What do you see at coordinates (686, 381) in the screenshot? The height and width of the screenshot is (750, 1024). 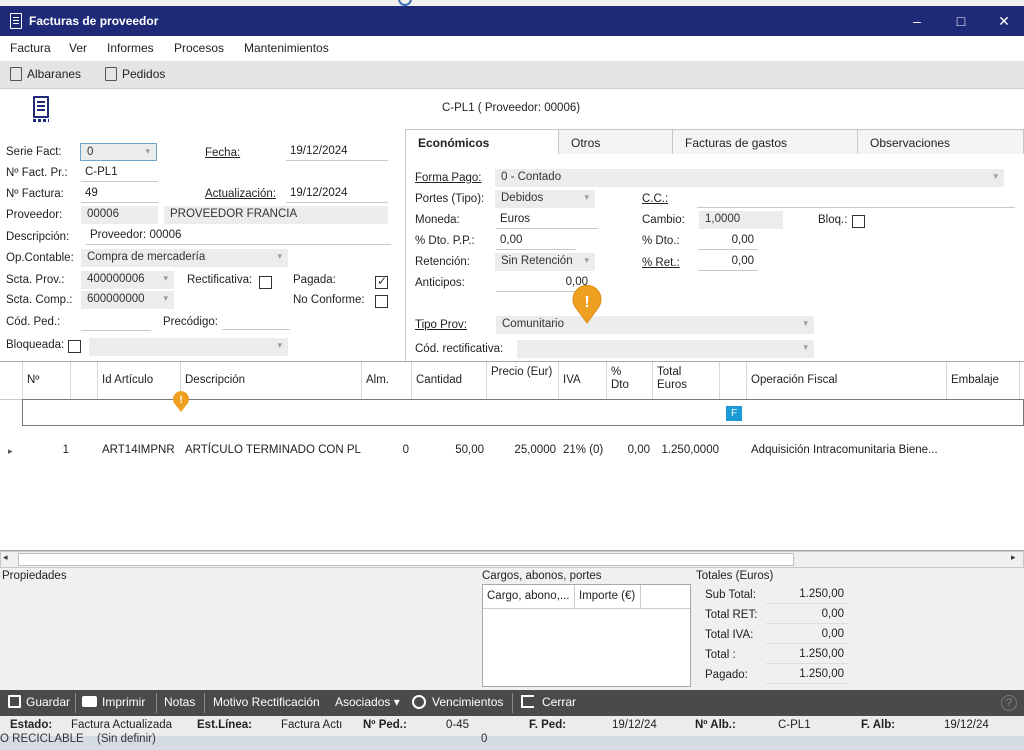 I see `grid-header-total: Total Euros` at bounding box center [686, 381].